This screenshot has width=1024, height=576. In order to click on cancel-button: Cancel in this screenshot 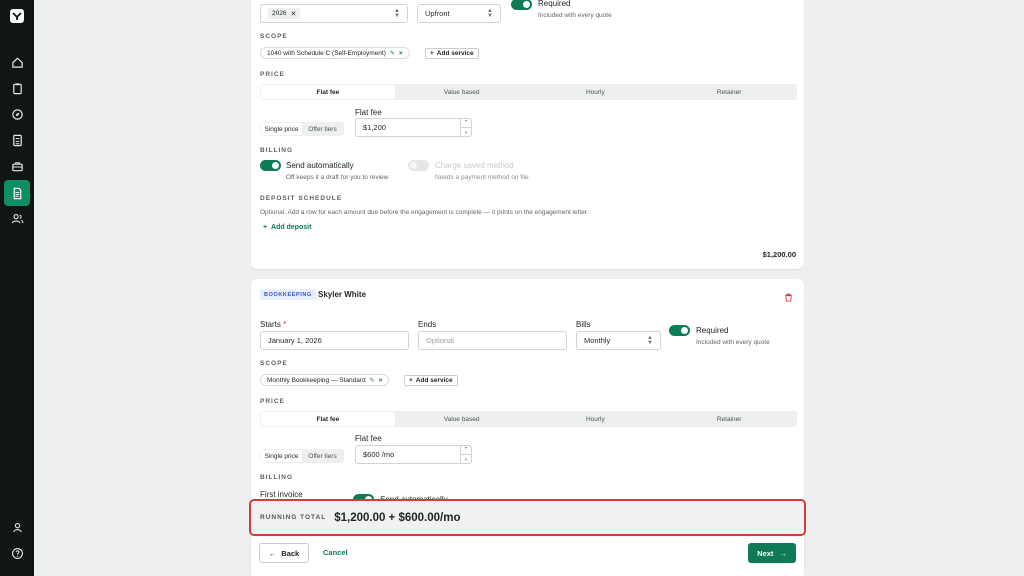, I will do `click(335, 552)`.